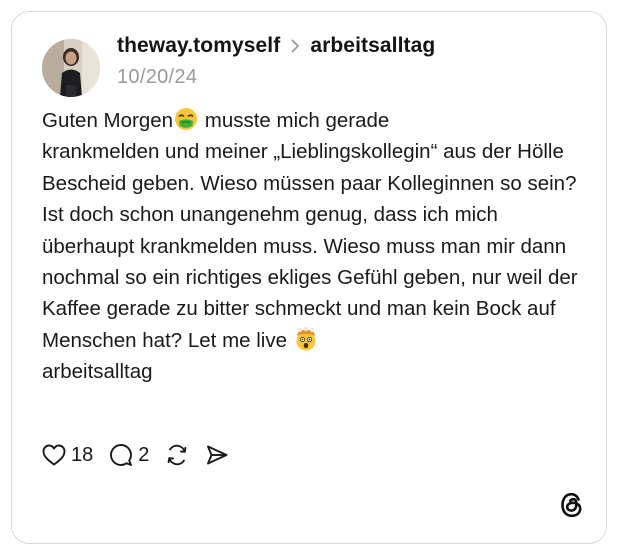 The width and height of the screenshot is (620, 556). What do you see at coordinates (54, 455) in the screenshot?
I see `heart-icon` at bounding box center [54, 455].